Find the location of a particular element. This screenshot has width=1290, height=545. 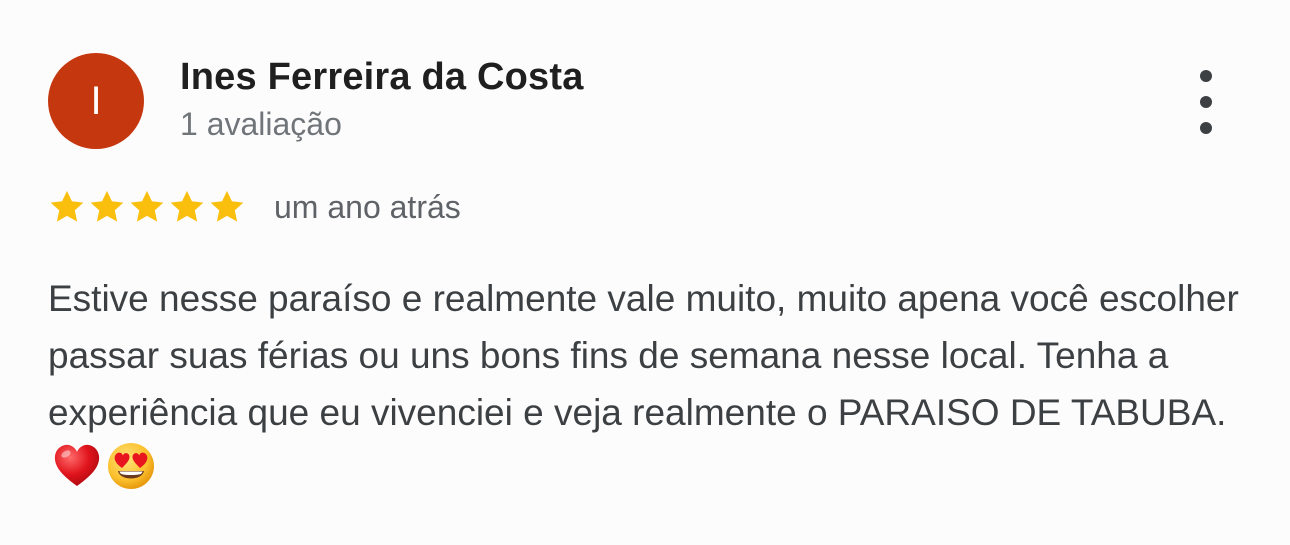

star-rating is located at coordinates (147, 207).